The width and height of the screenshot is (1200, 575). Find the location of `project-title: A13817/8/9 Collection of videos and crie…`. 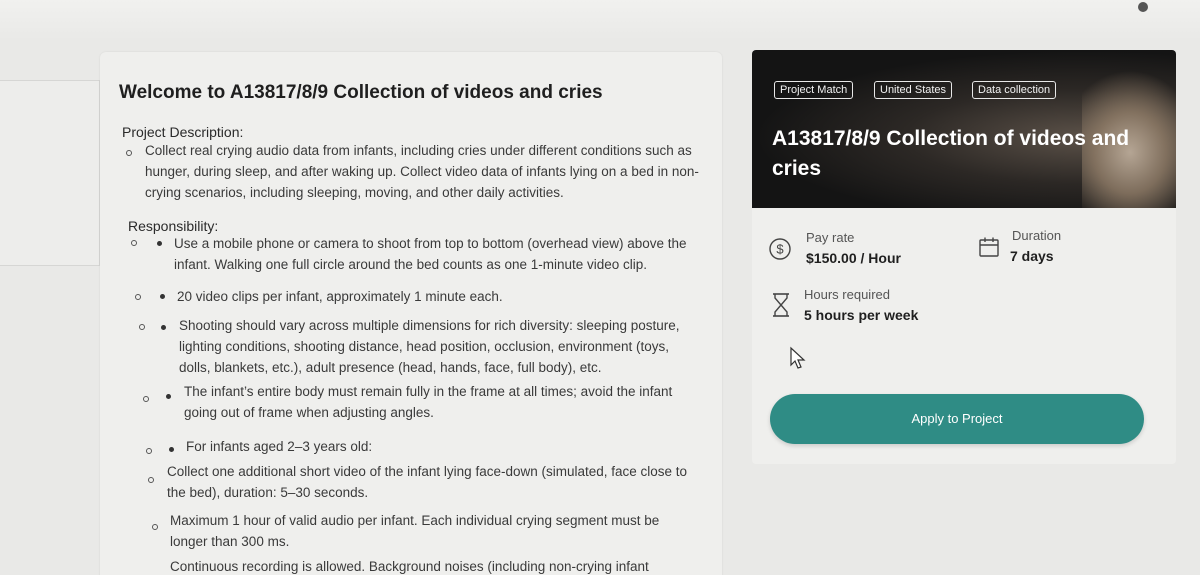

project-title: A13817/8/9 Collection of videos and crie… is located at coordinates (951, 153).